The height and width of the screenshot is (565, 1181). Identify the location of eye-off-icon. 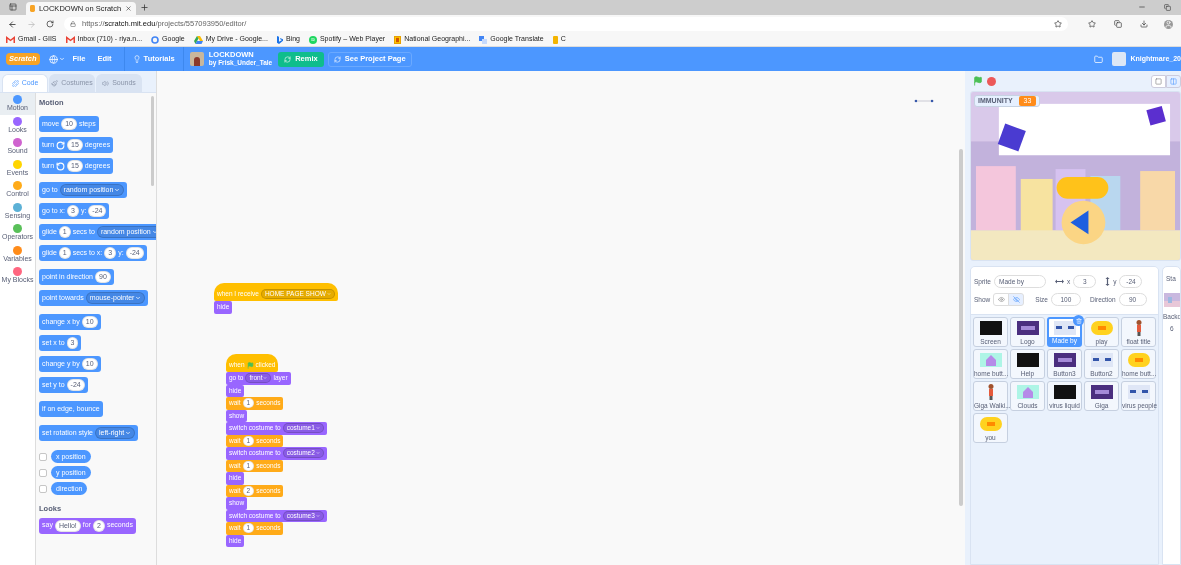
(1016, 299).